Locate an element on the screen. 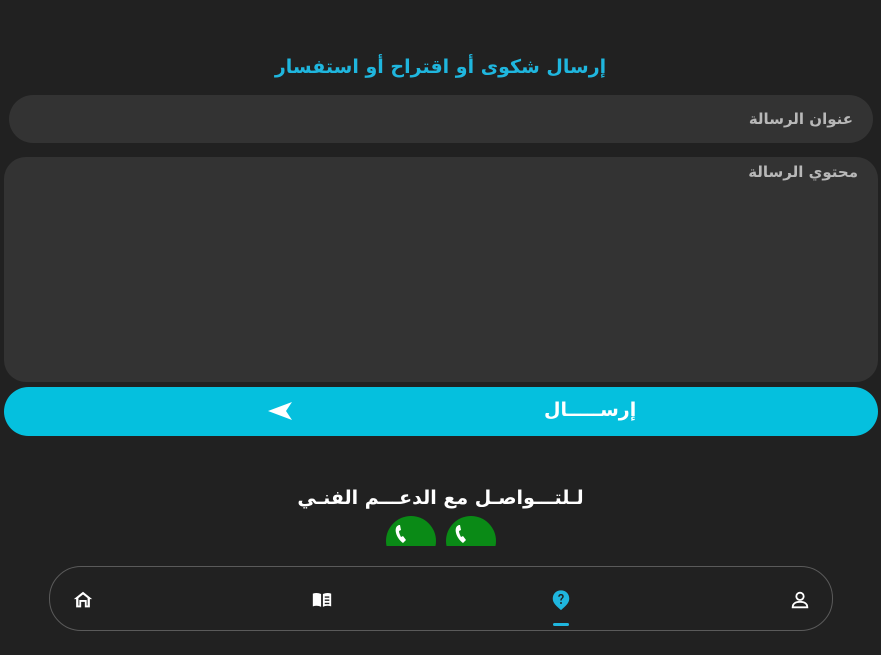  support-title: لـلتـــواصـل مع الدعـــم الفنـي is located at coordinates (440, 498).